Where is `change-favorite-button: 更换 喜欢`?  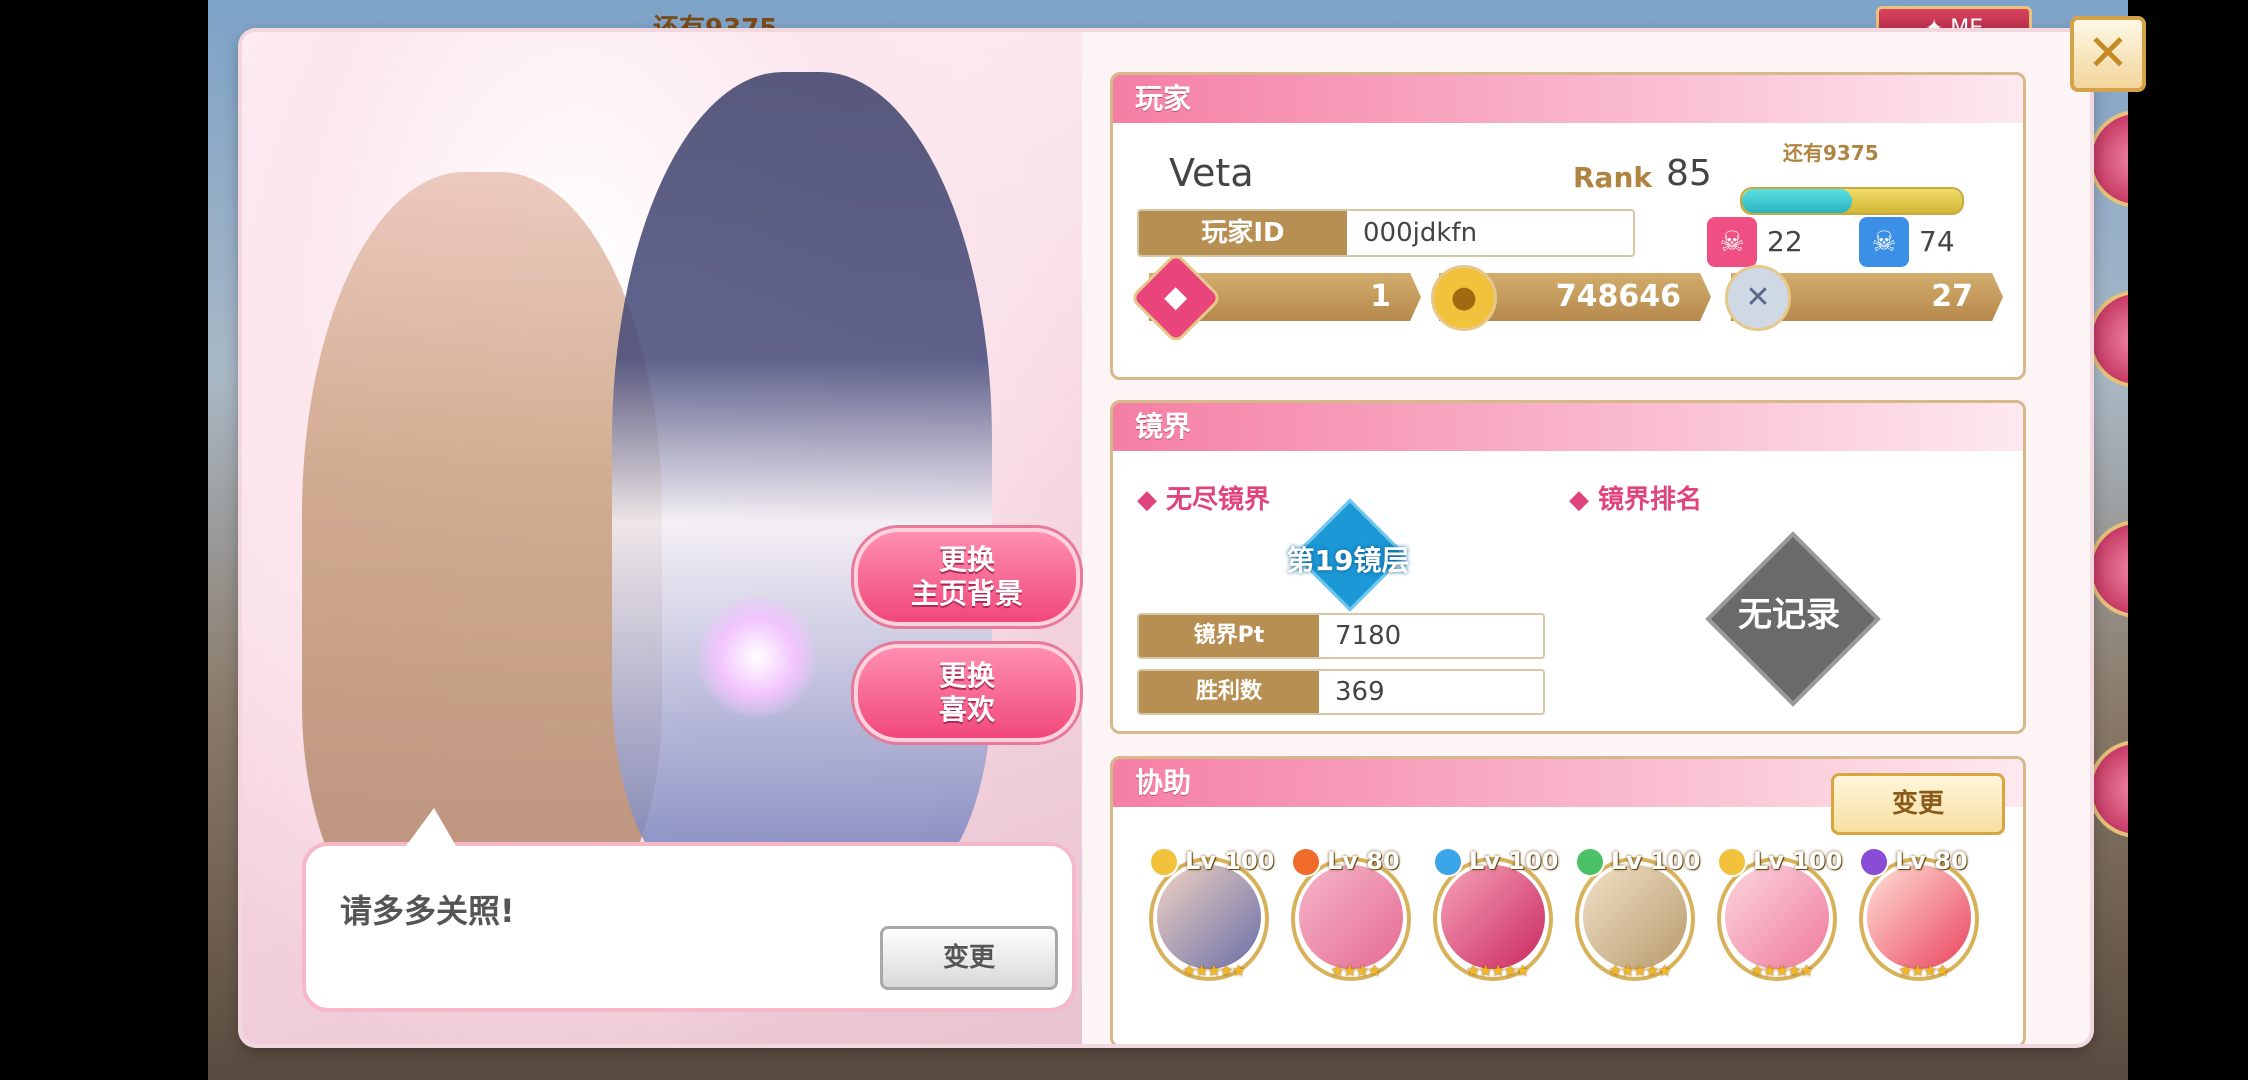 change-favorite-button: 更换 喜欢 is located at coordinates (967, 693).